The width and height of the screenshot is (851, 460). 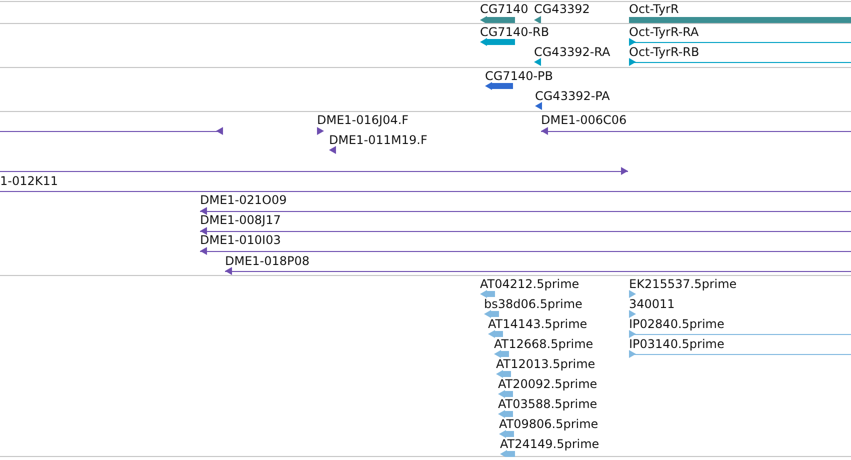 What do you see at coordinates (548, 404) in the screenshot?
I see `feature-label: AT03588.5prime` at bounding box center [548, 404].